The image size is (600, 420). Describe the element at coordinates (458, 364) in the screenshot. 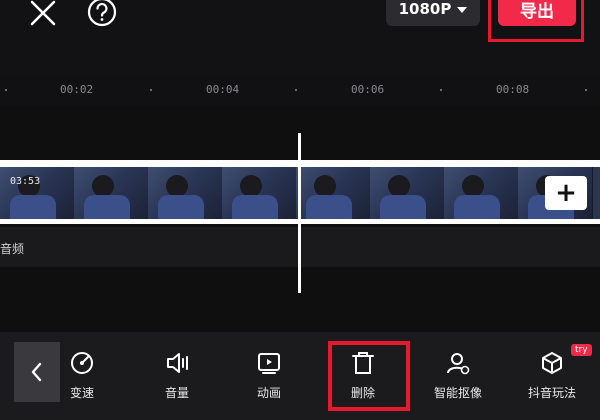

I see `smart-cutout-icon` at that location.